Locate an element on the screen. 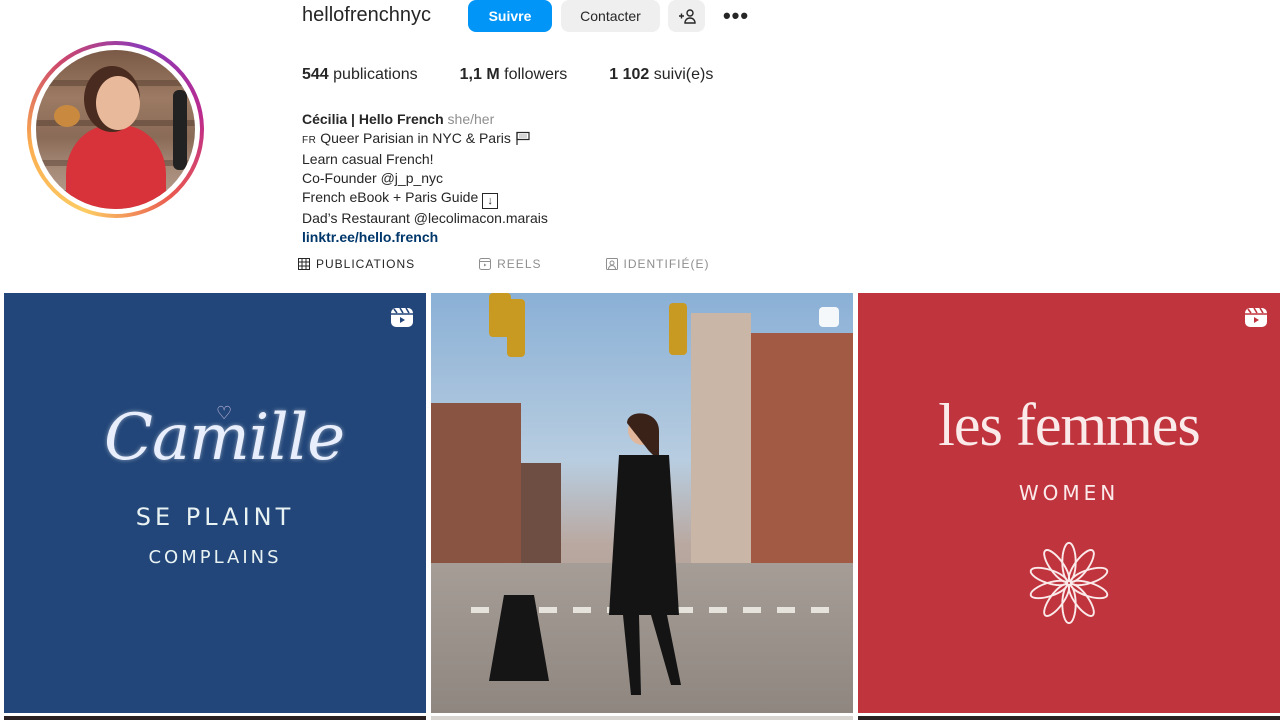 The image size is (1280, 720). avatar-railing is located at coordinates (180, 130).